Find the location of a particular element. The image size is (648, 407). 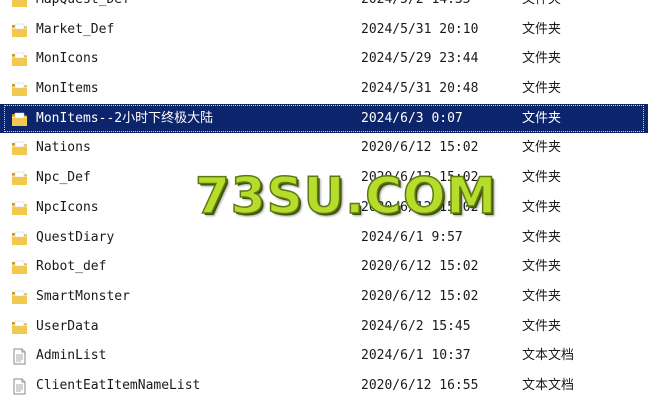

modified-date: 2024/6/1 10:37 is located at coordinates (416, 356).